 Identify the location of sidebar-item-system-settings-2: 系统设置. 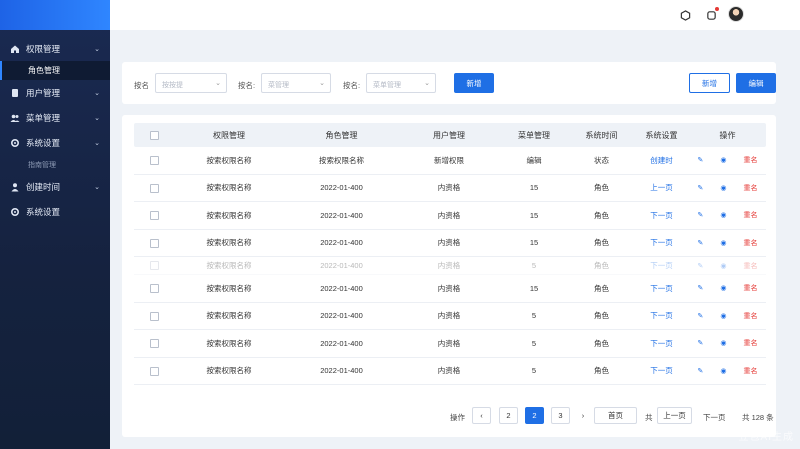
(55, 211).